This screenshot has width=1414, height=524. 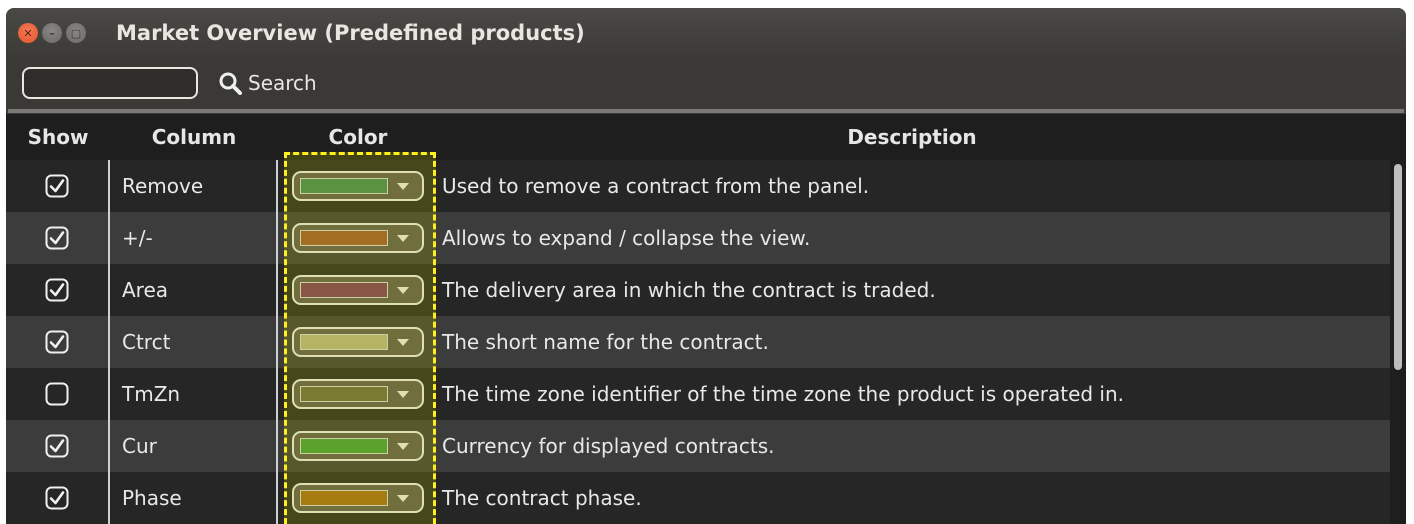 I want to click on table-row: Cur Currency for displayed contracts., so click(x=698, y=446).